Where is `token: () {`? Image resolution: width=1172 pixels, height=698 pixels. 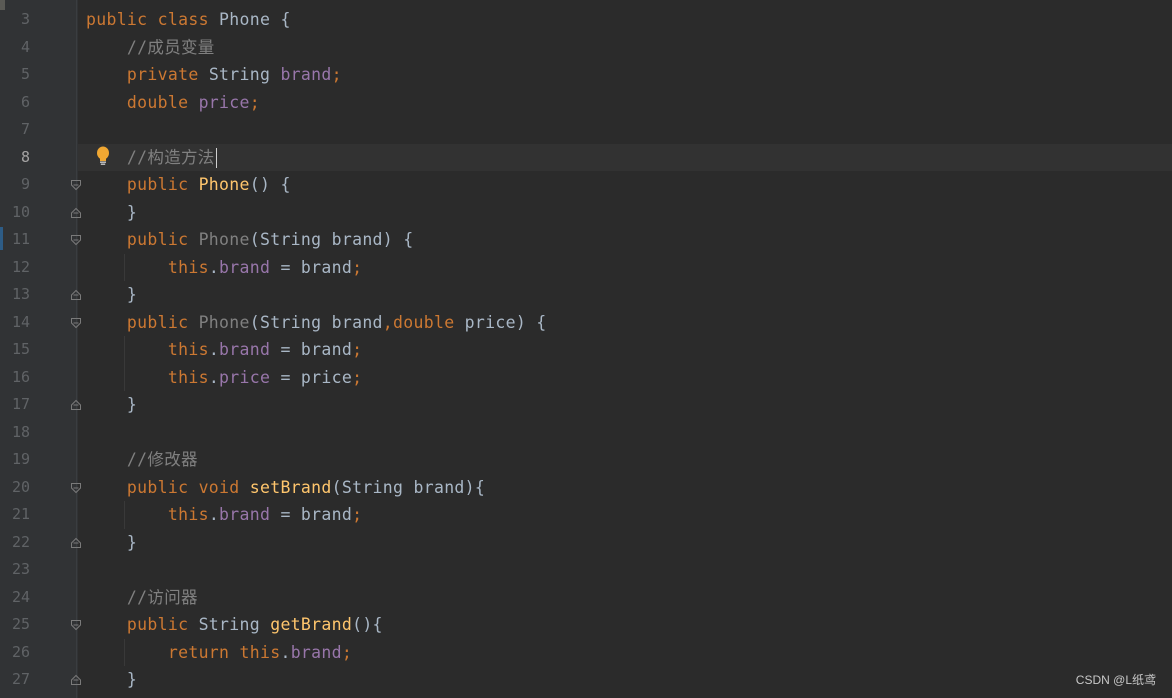 token: () { is located at coordinates (270, 184).